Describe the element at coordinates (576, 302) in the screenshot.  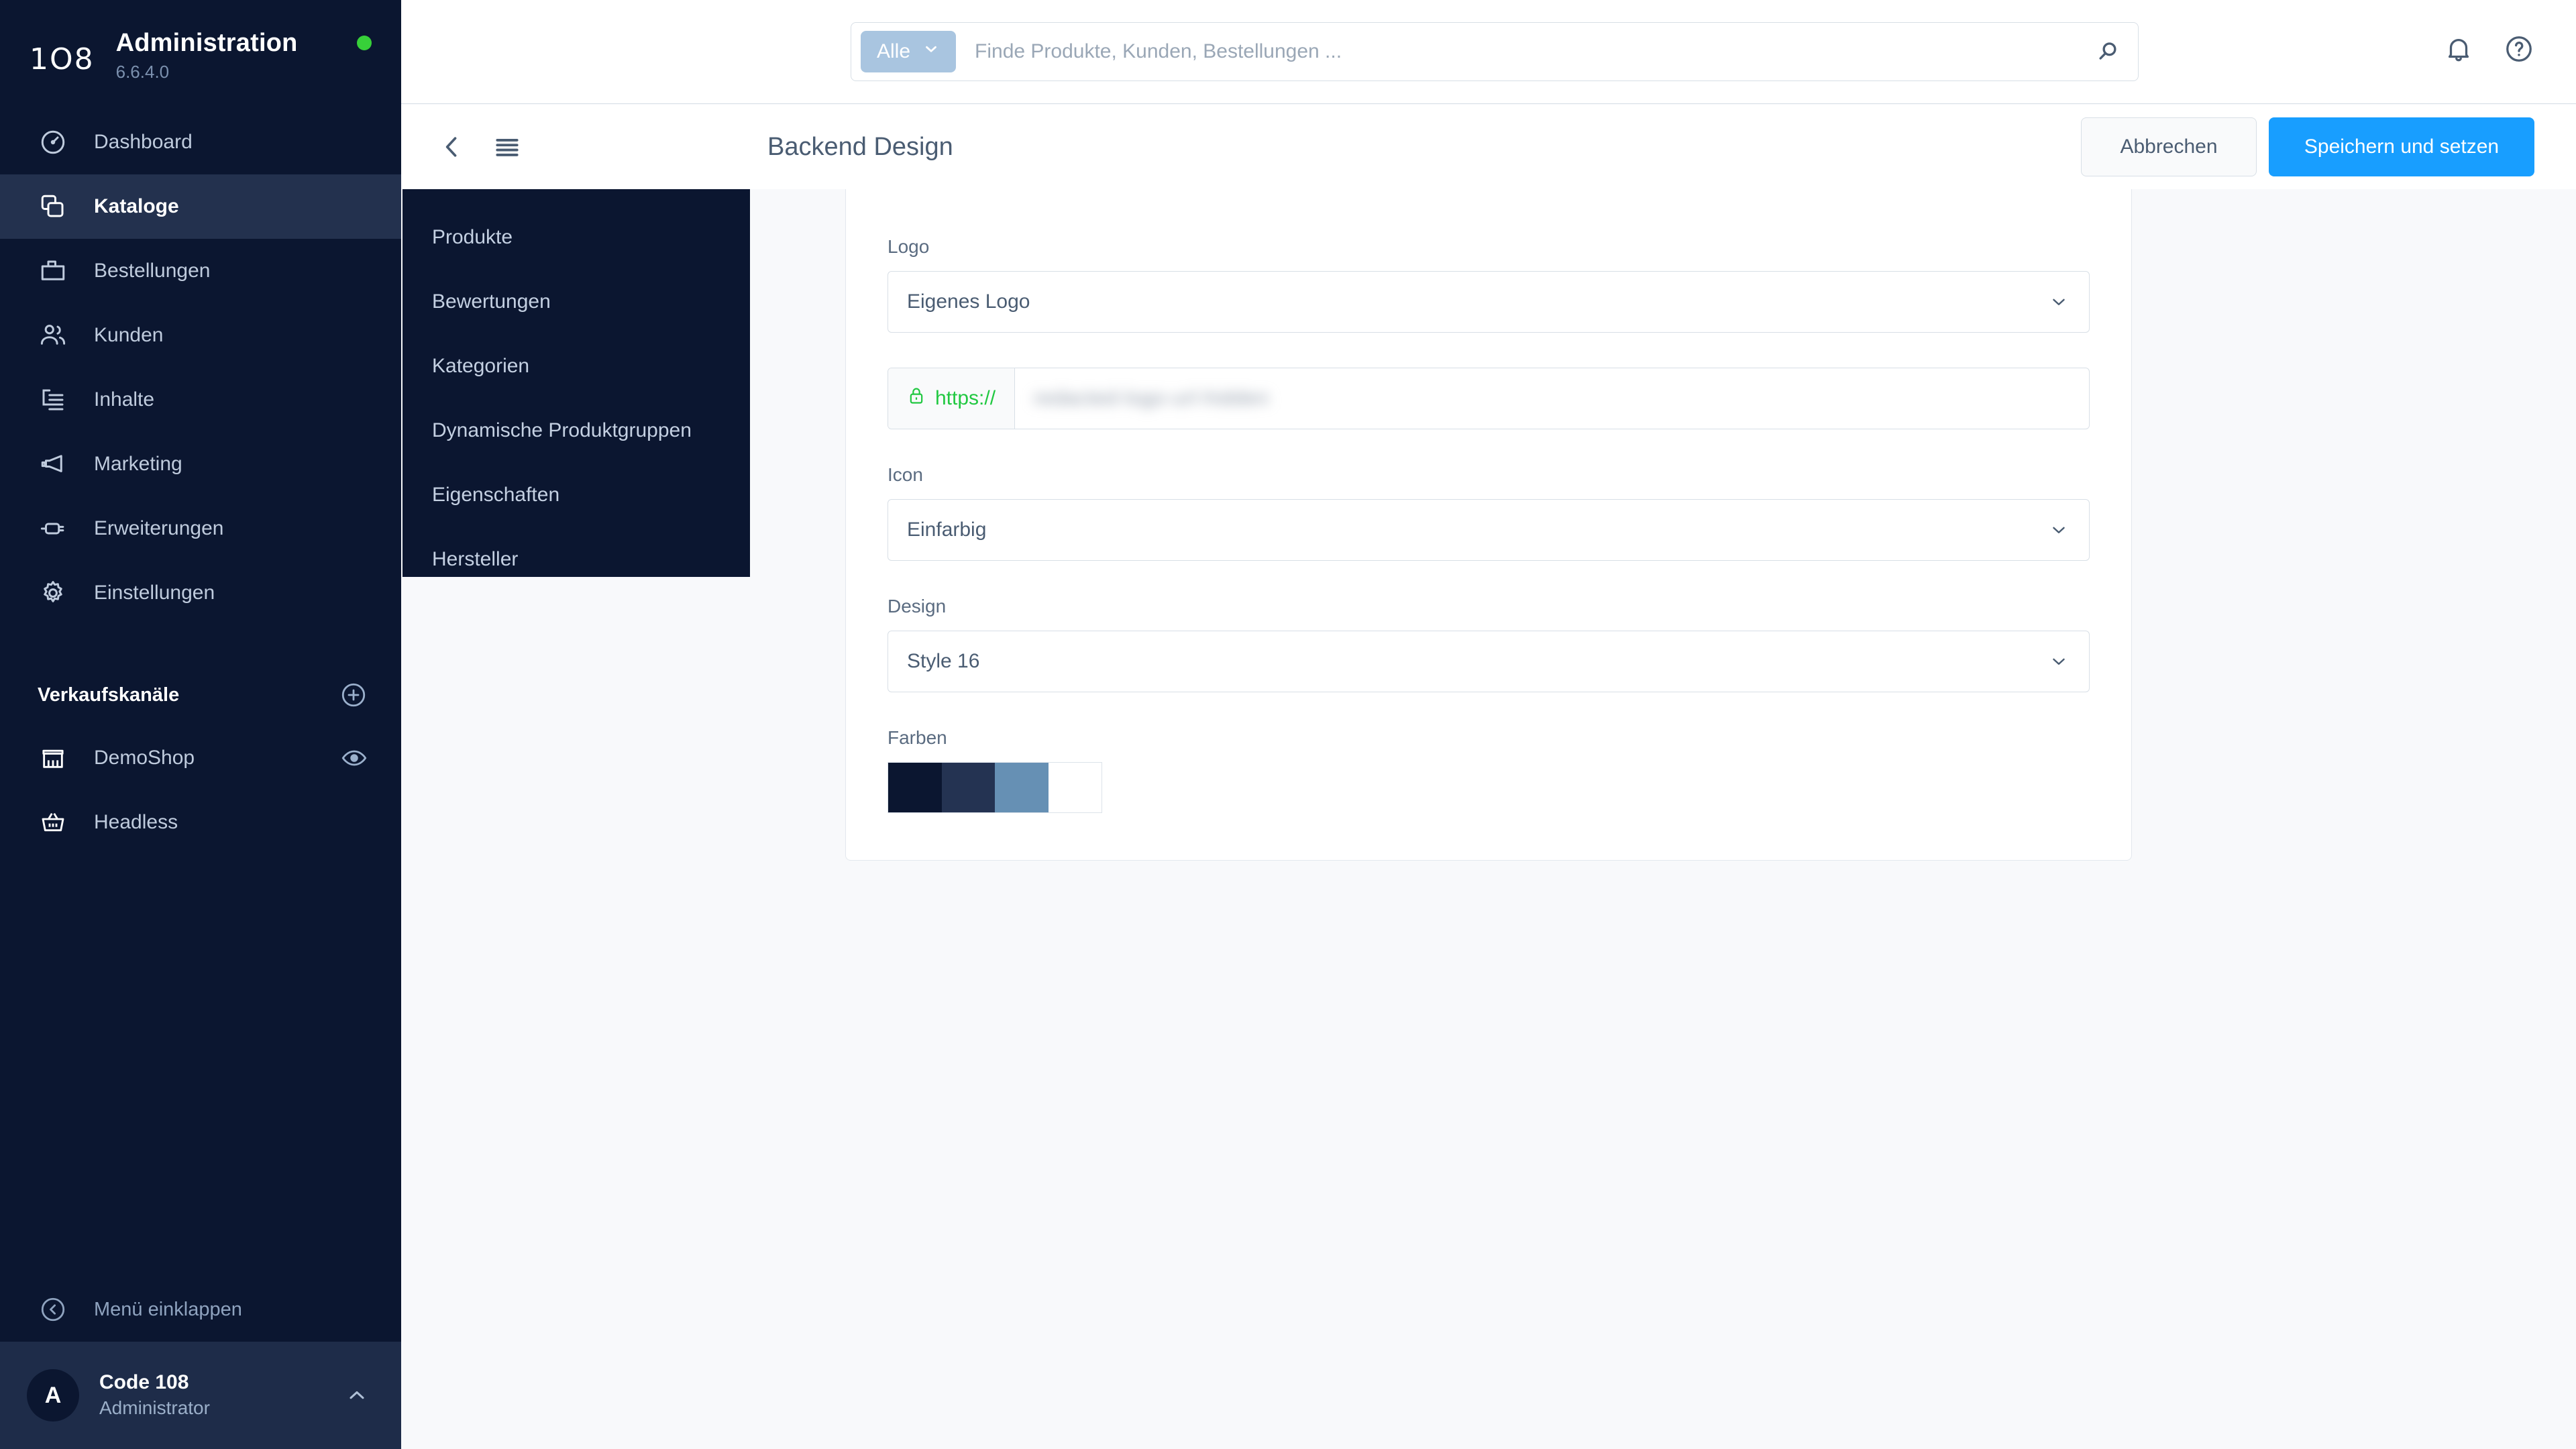
I see `submenu-item-bewertungen: Bewertungen` at that location.